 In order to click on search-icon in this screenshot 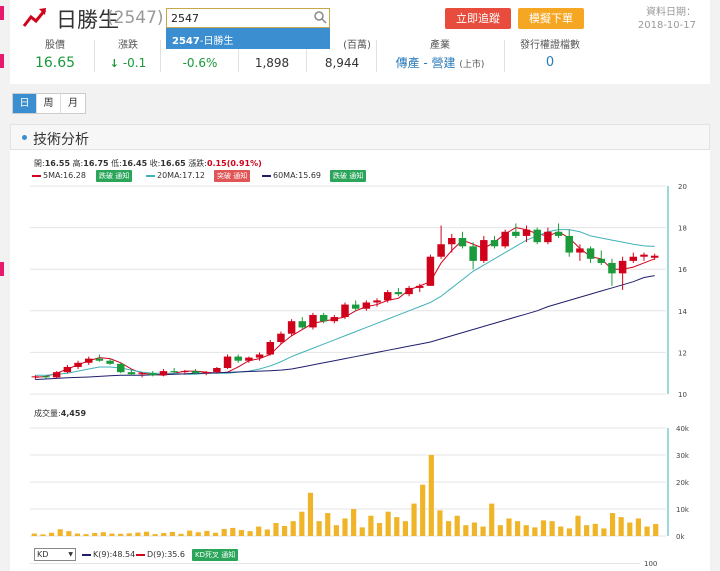, I will do `click(320, 17)`.